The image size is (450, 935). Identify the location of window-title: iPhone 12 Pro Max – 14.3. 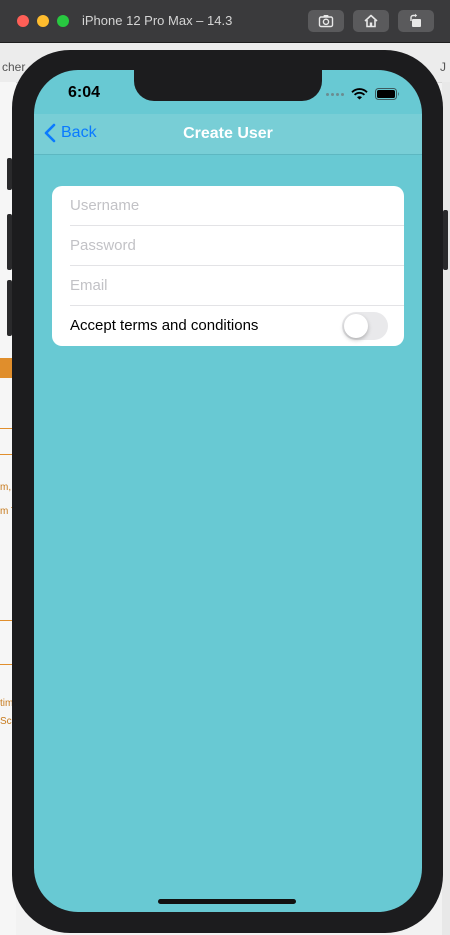
(157, 20).